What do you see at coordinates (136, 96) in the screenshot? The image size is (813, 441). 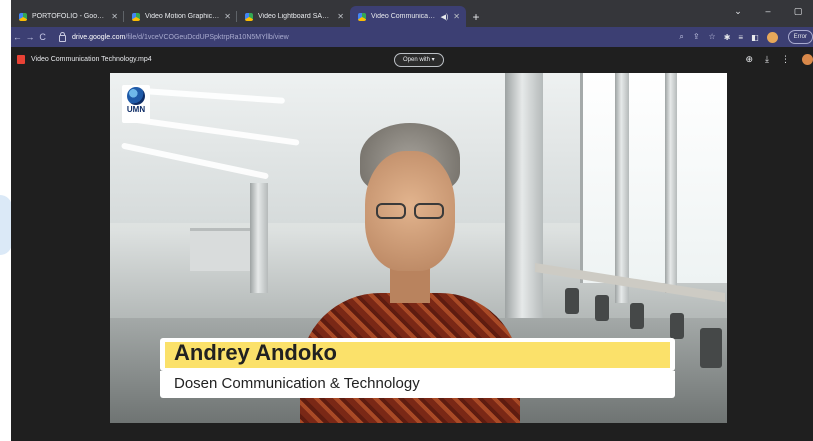 I see `umn-logo-mark` at bounding box center [136, 96].